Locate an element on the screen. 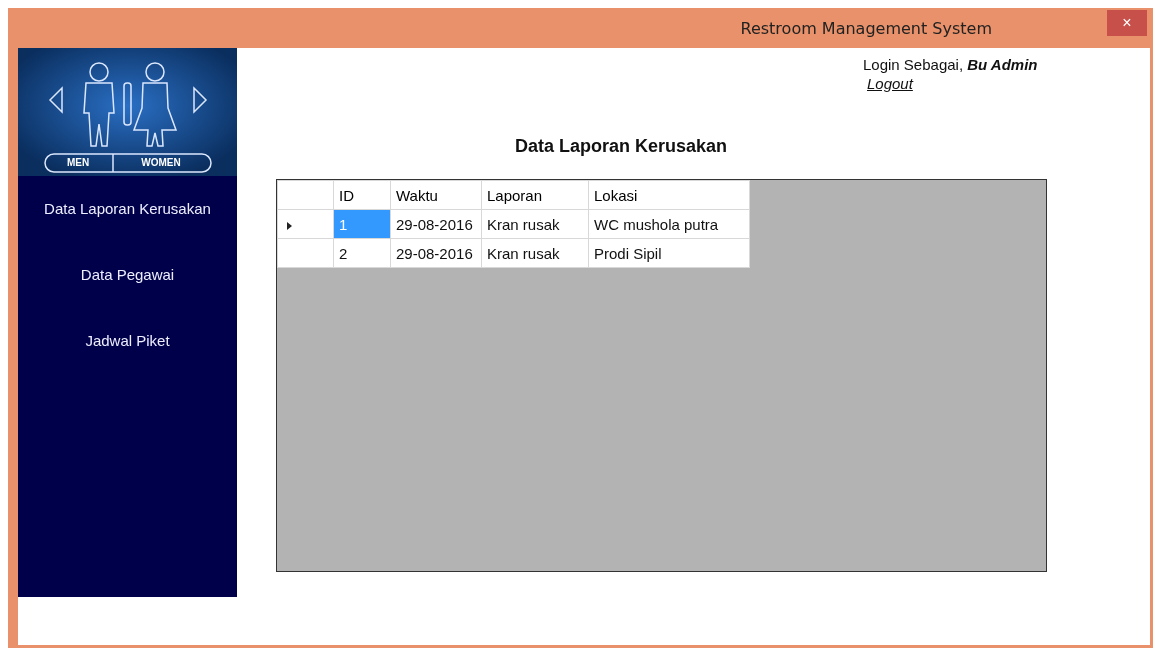 The image size is (1155, 650). page-title: Data Laporan Kerusakan is located at coordinates (622, 146).